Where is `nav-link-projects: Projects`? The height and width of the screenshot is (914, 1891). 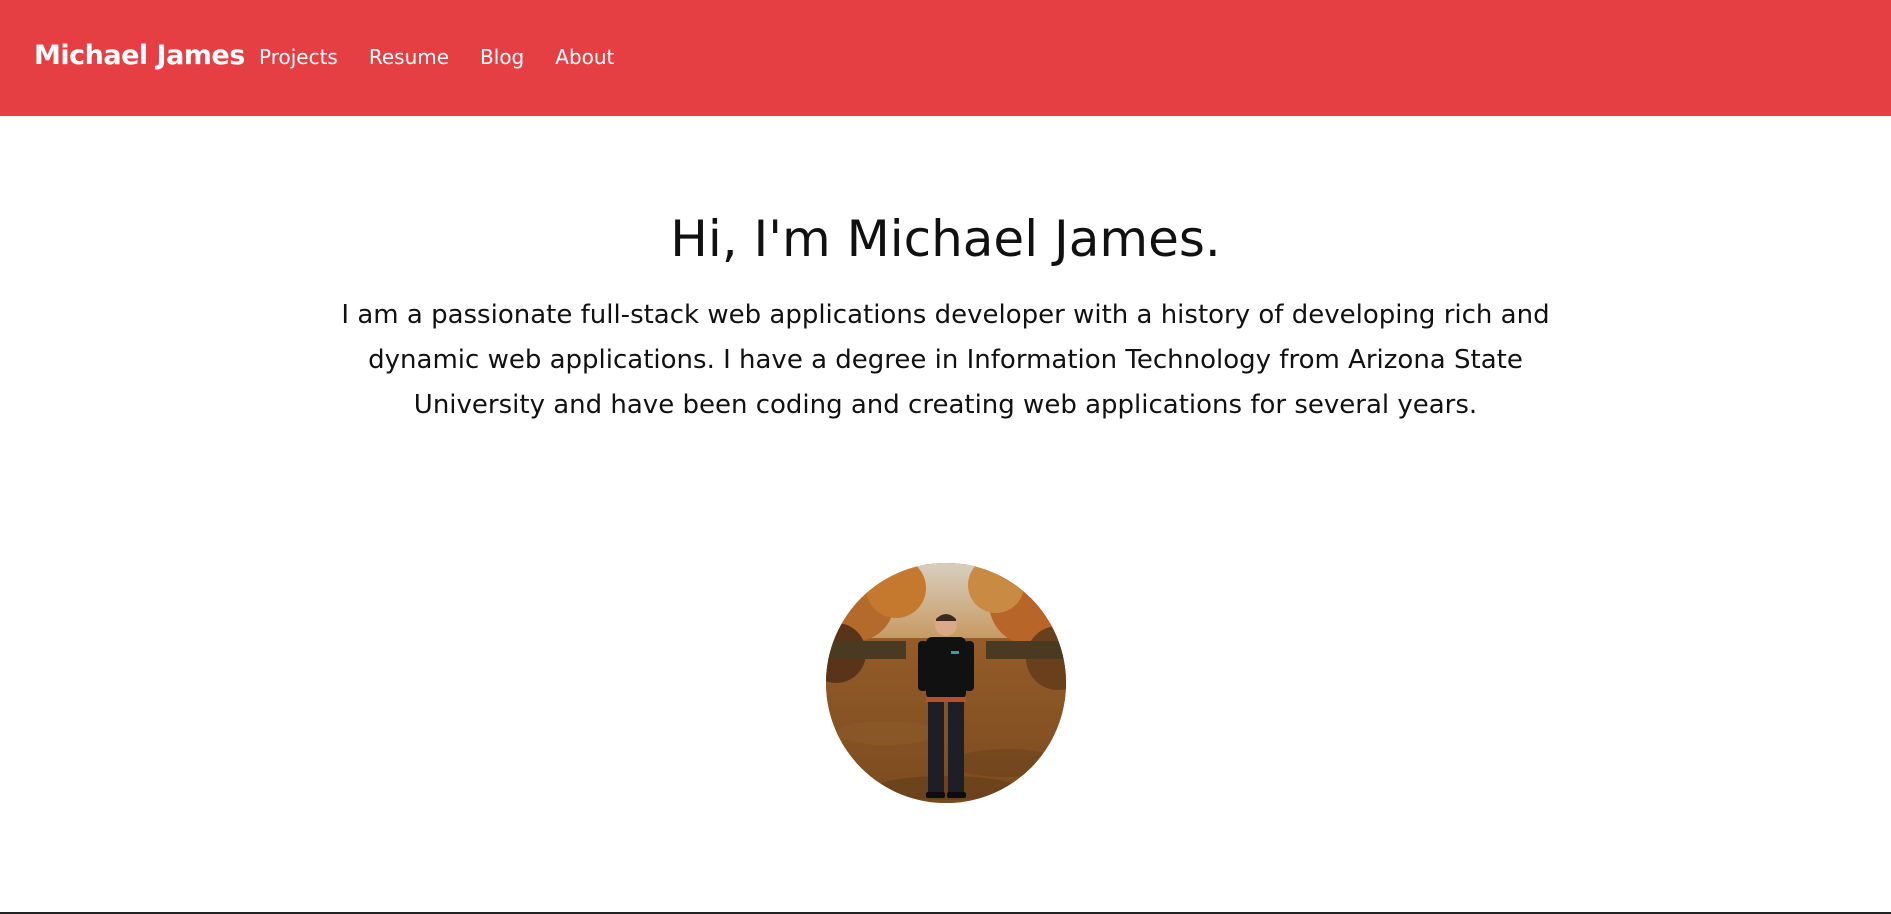
nav-link-projects: Projects is located at coordinates (298, 57).